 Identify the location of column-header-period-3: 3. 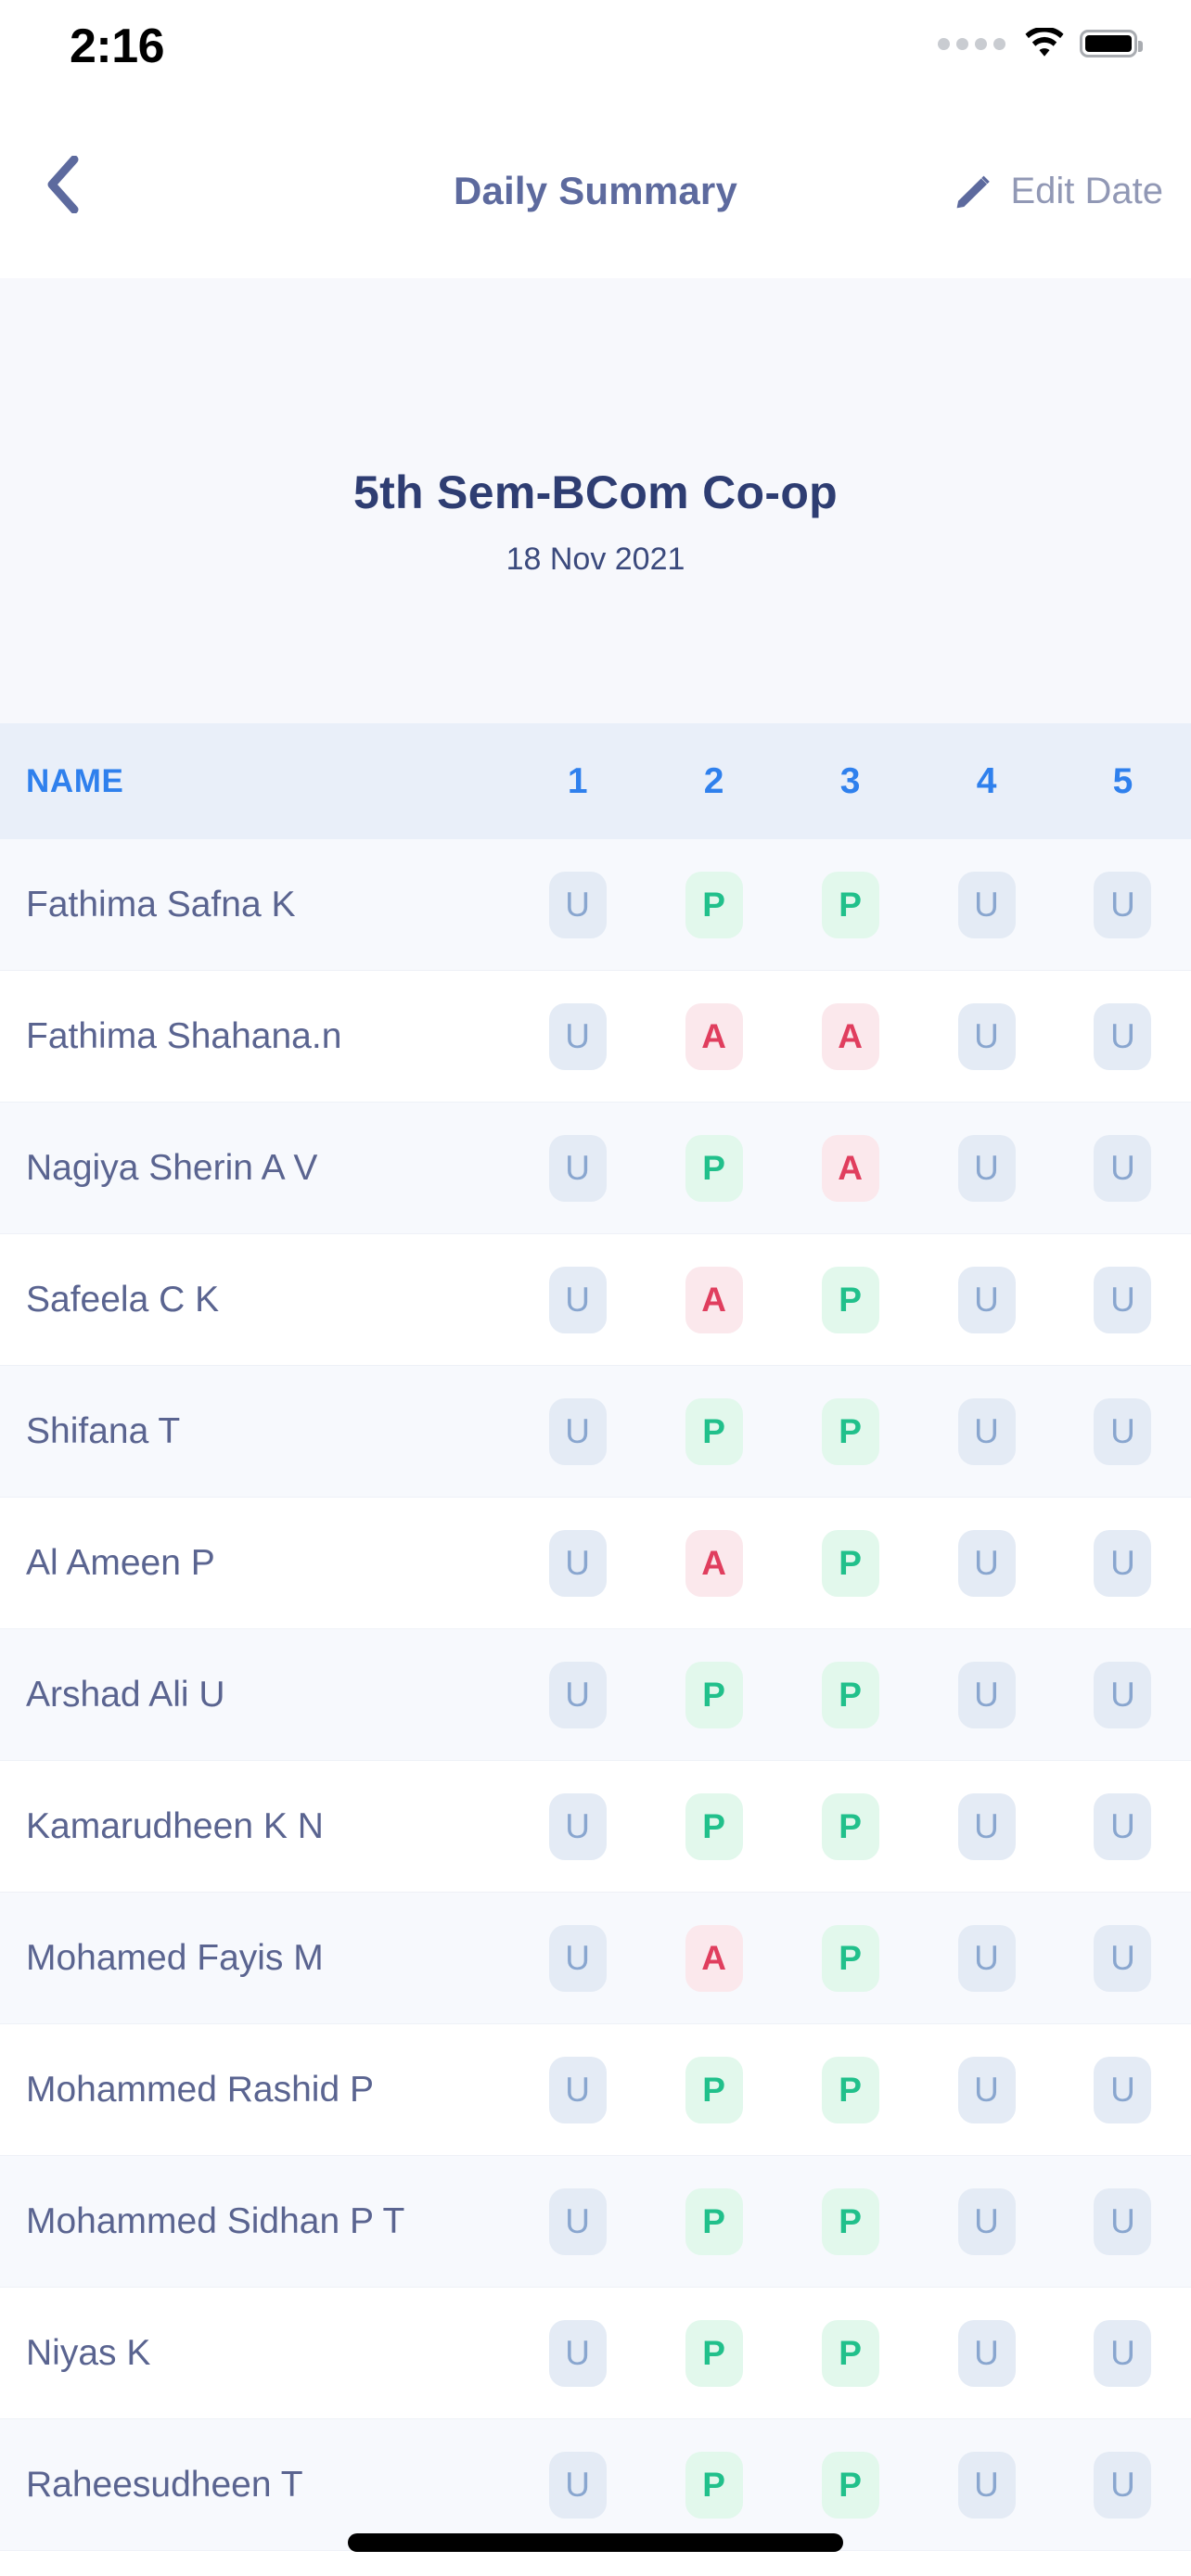
(850, 782).